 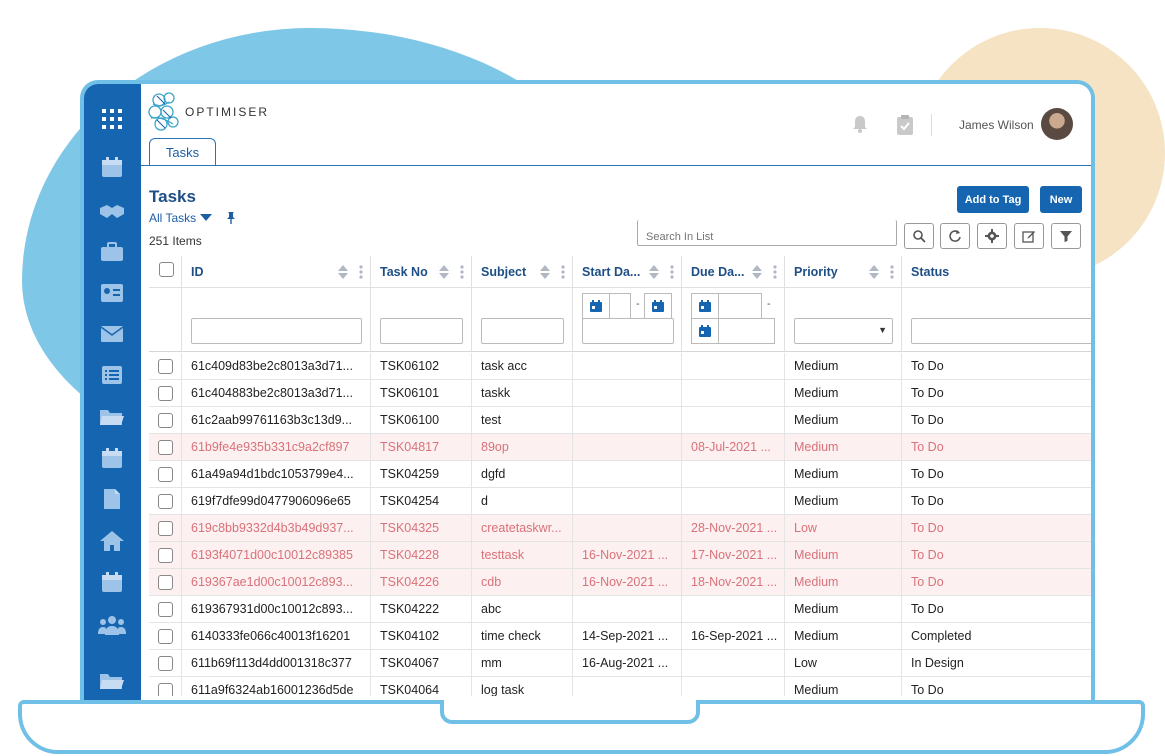 What do you see at coordinates (421, 555) in the screenshot?
I see `cell-task-no: TSK04228` at bounding box center [421, 555].